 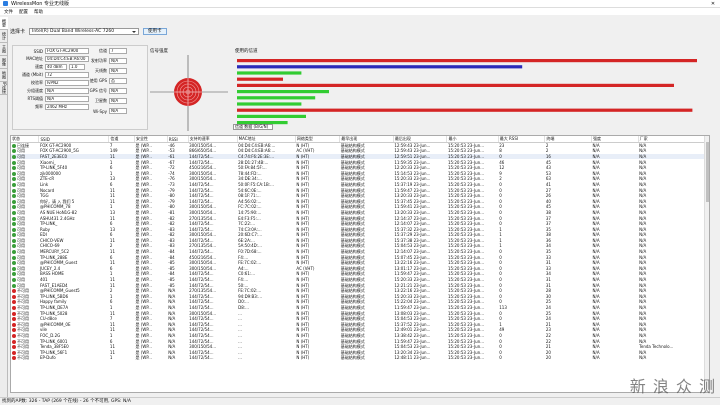 I want to click on scrollbar-thumb, so click(x=707, y=172).